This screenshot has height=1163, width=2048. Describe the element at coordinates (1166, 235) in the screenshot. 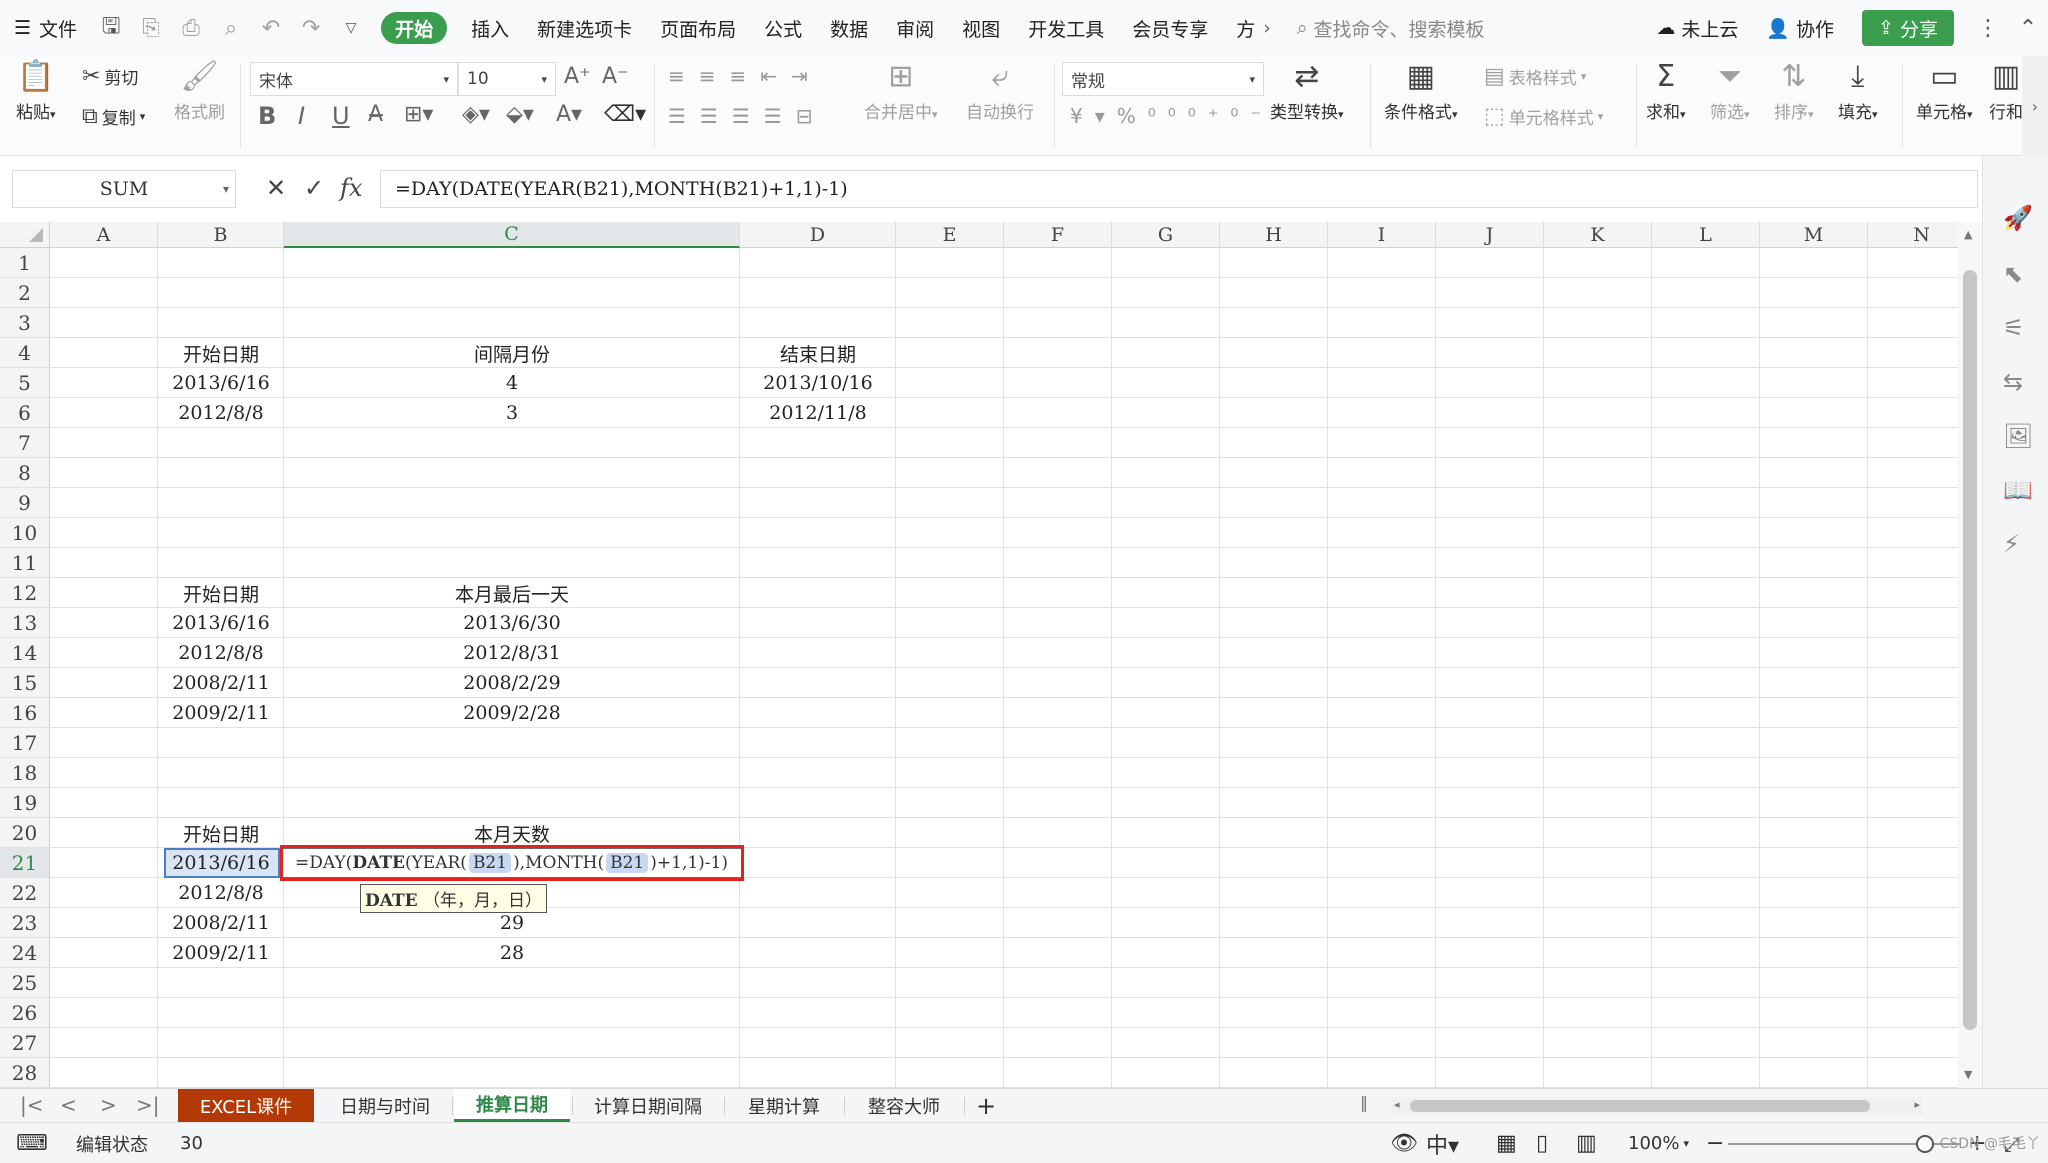

I see `column-header-g: G` at that location.